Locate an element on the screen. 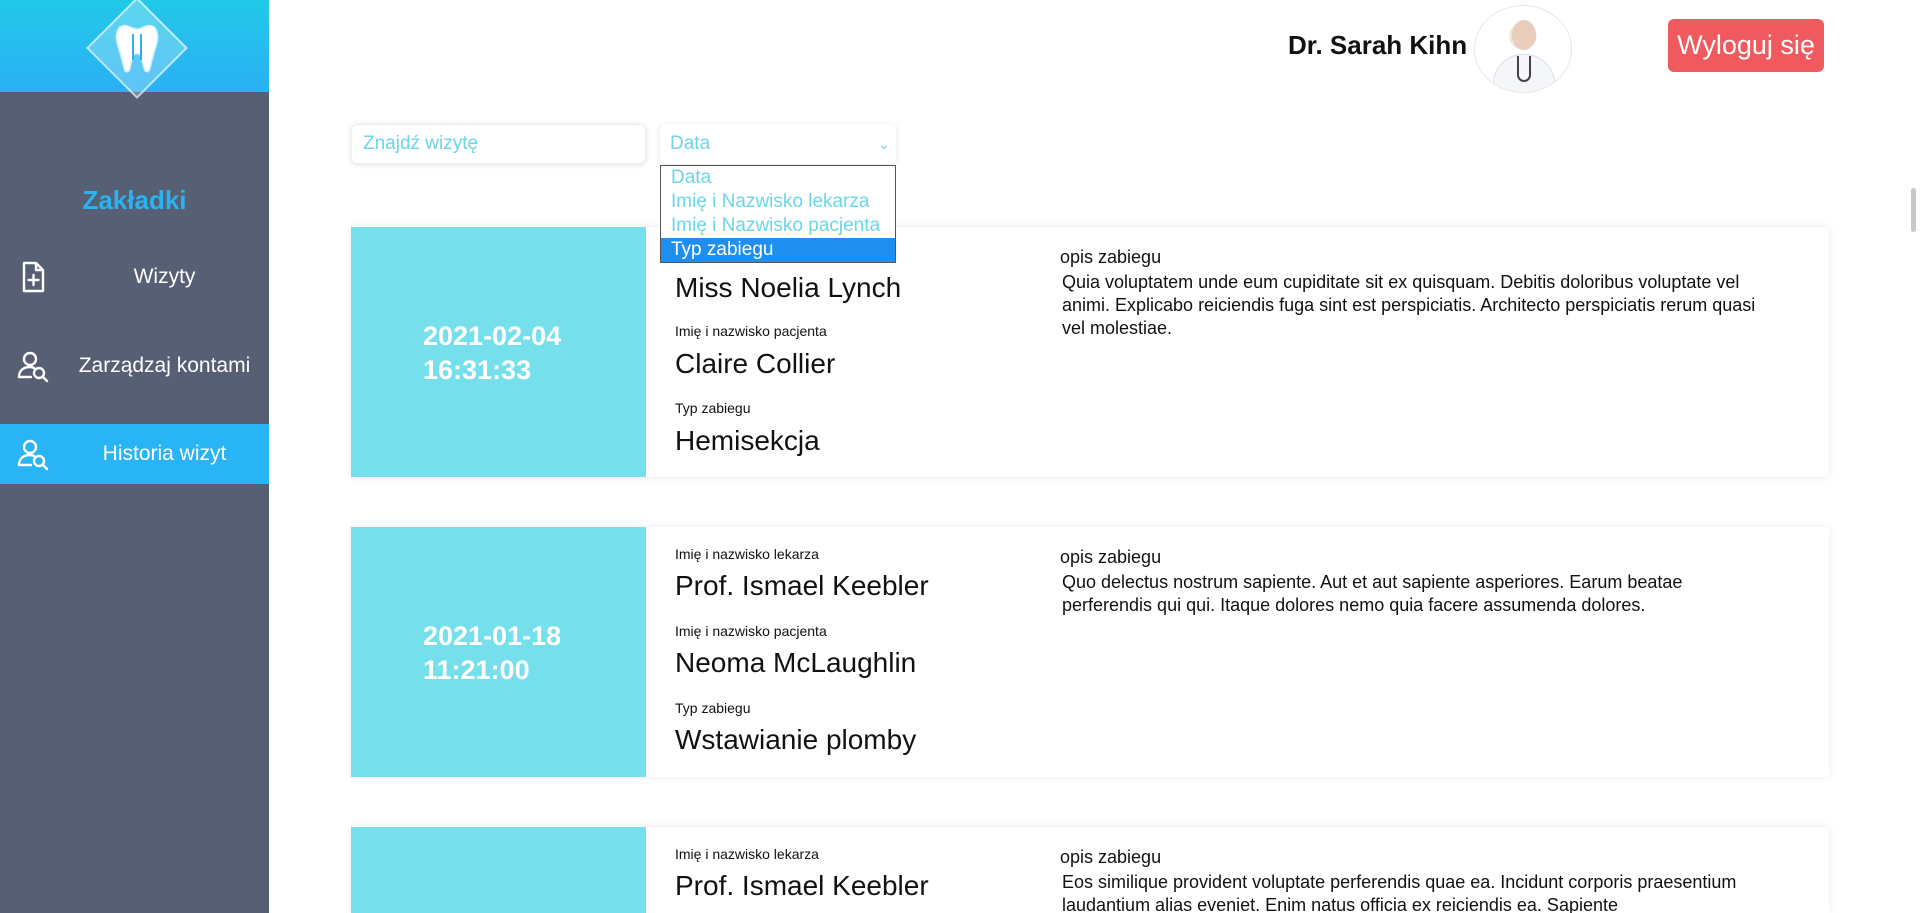 The height and width of the screenshot is (913, 1920). logo-area is located at coordinates (134, 49).